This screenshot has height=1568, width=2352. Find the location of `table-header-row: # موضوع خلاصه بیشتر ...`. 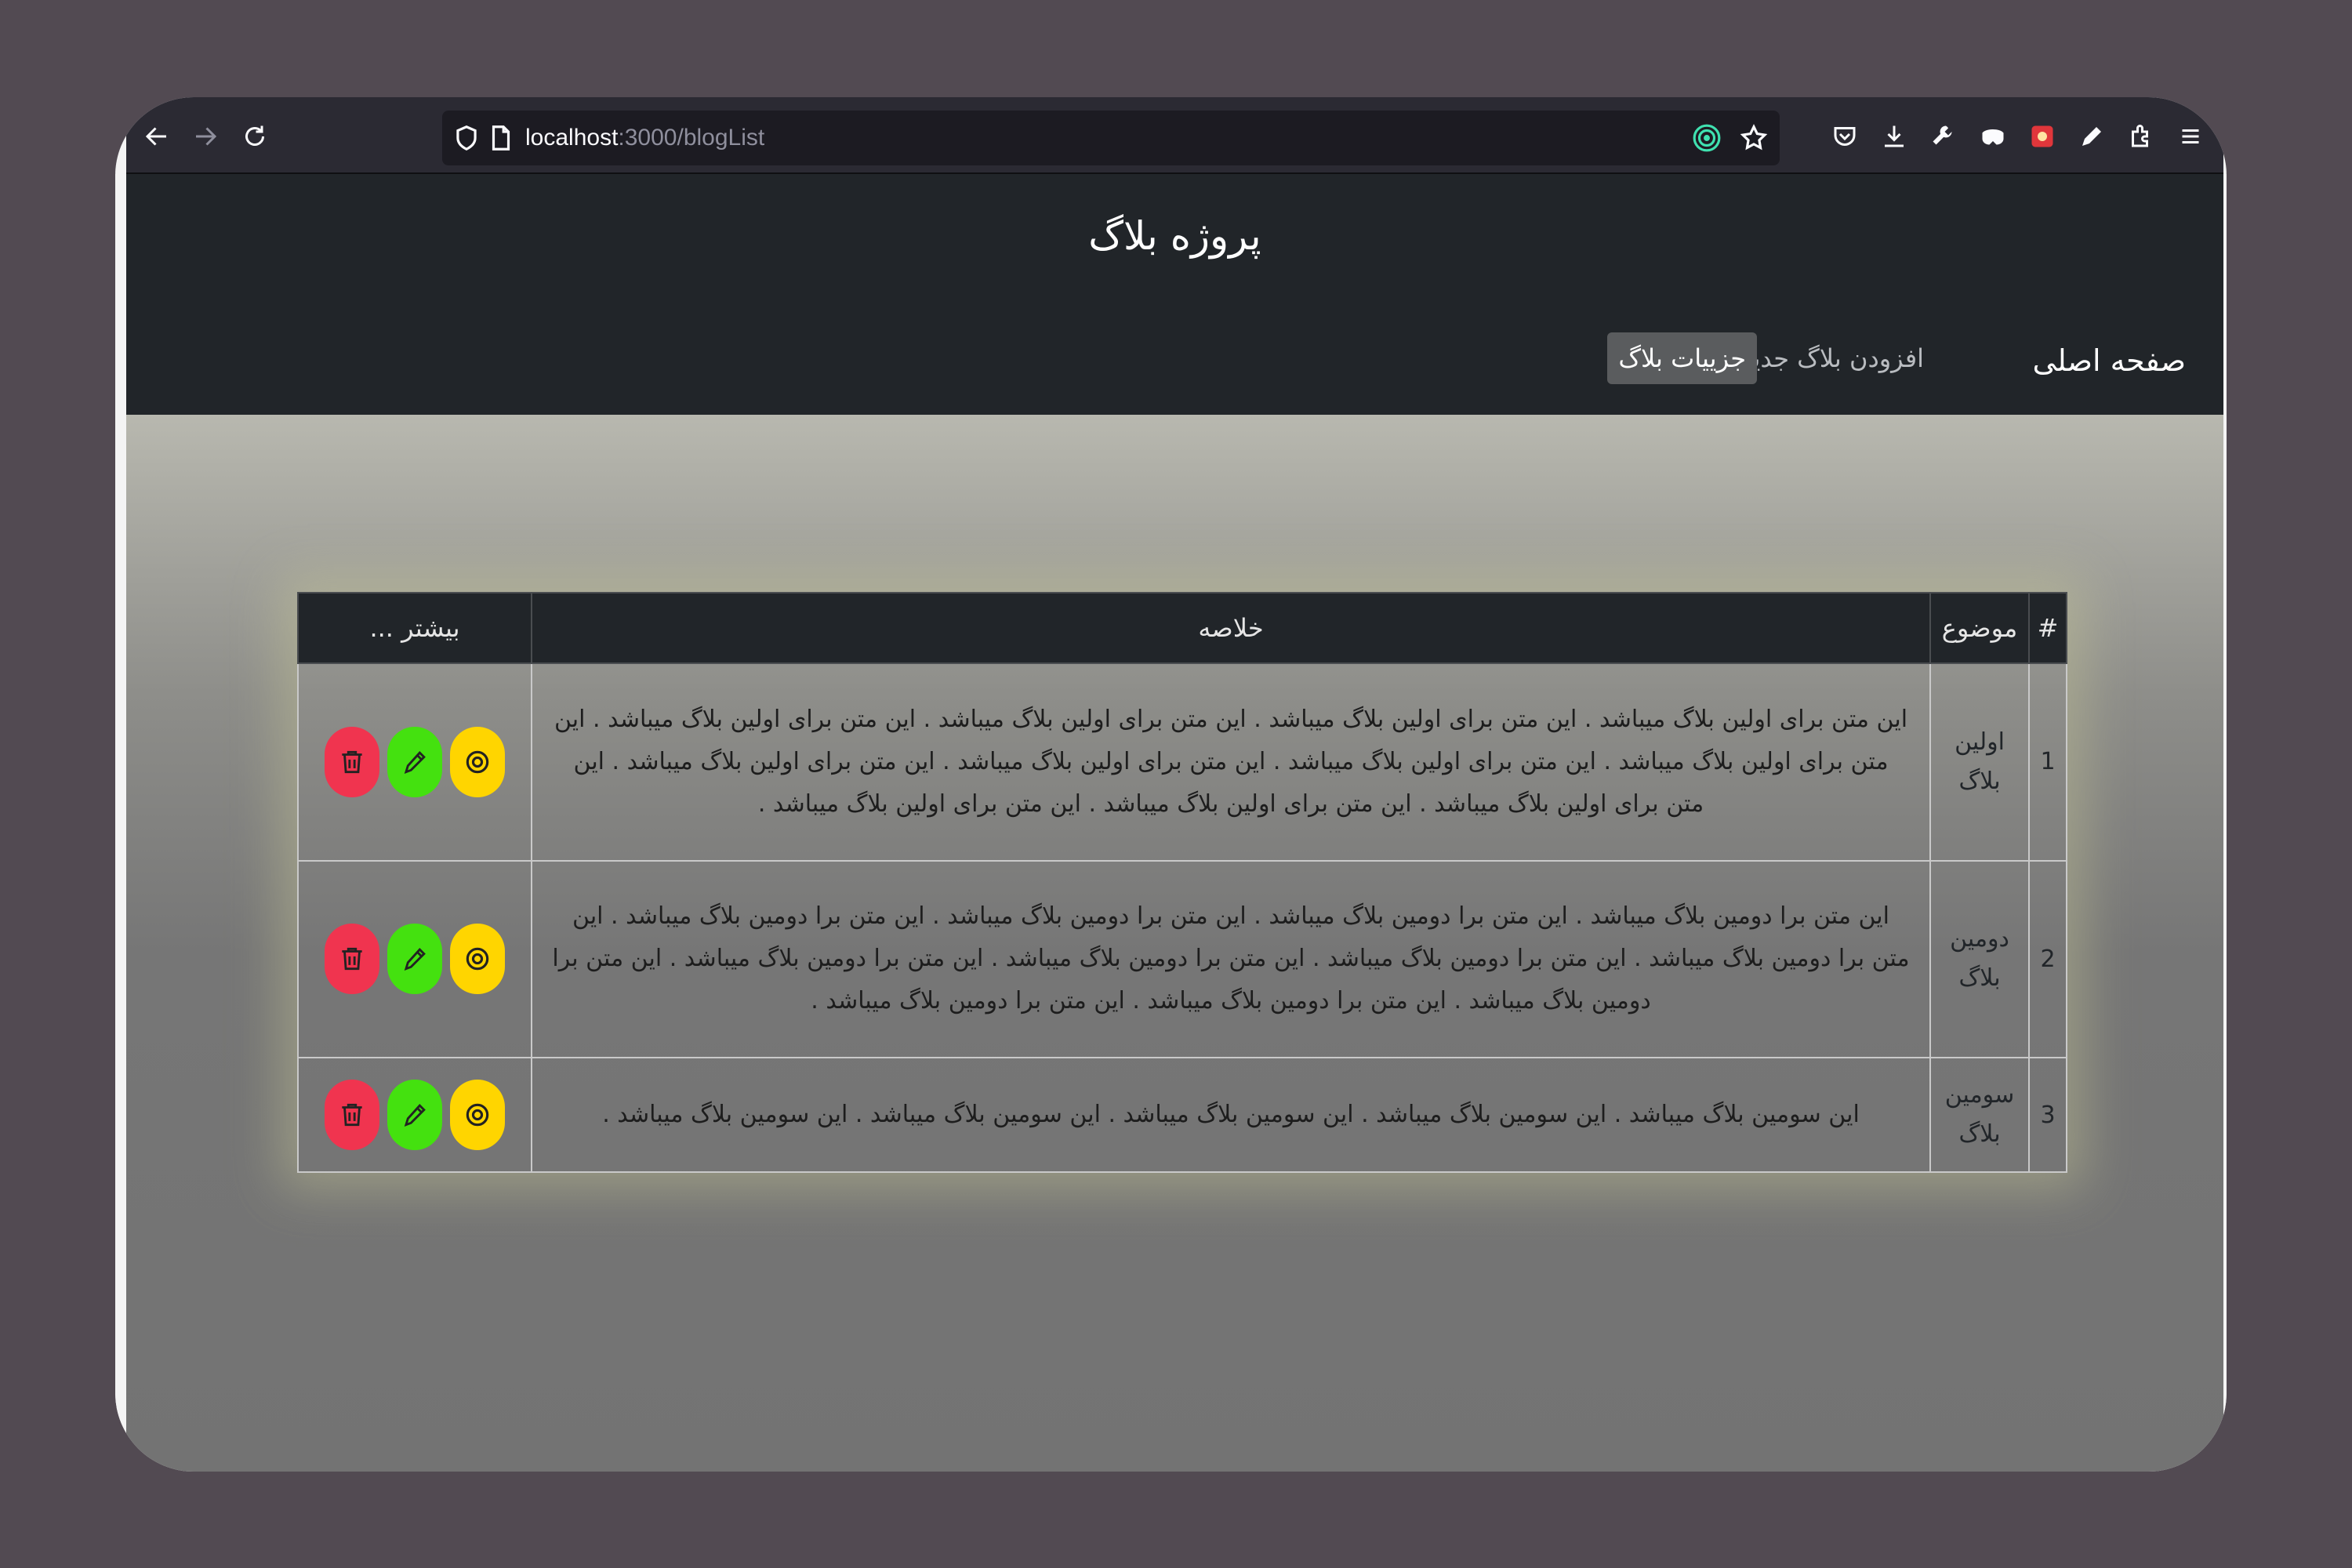

table-header-row: # موضوع خلاصه بیشتر ... is located at coordinates (1182, 628).